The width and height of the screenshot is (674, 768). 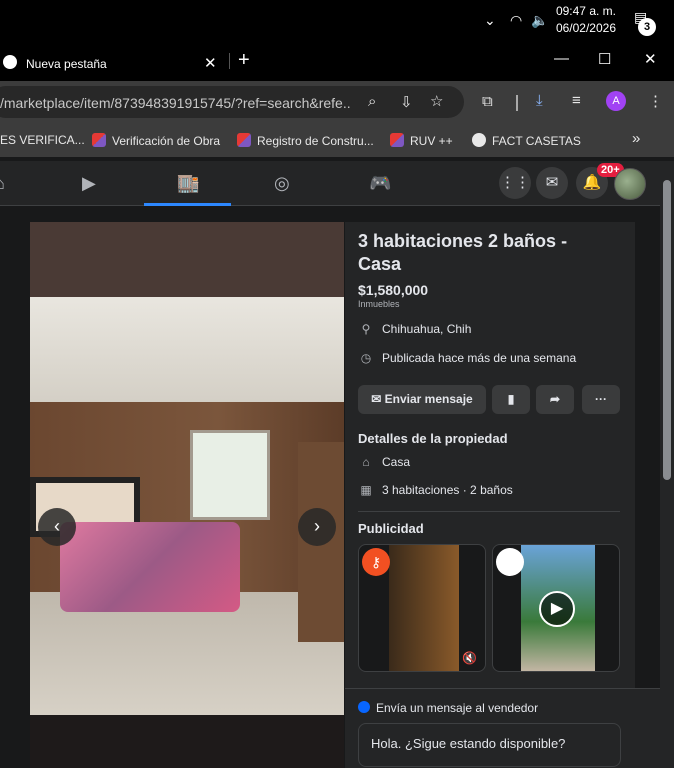 I want to click on active-tab-indicator, so click(x=187, y=204).